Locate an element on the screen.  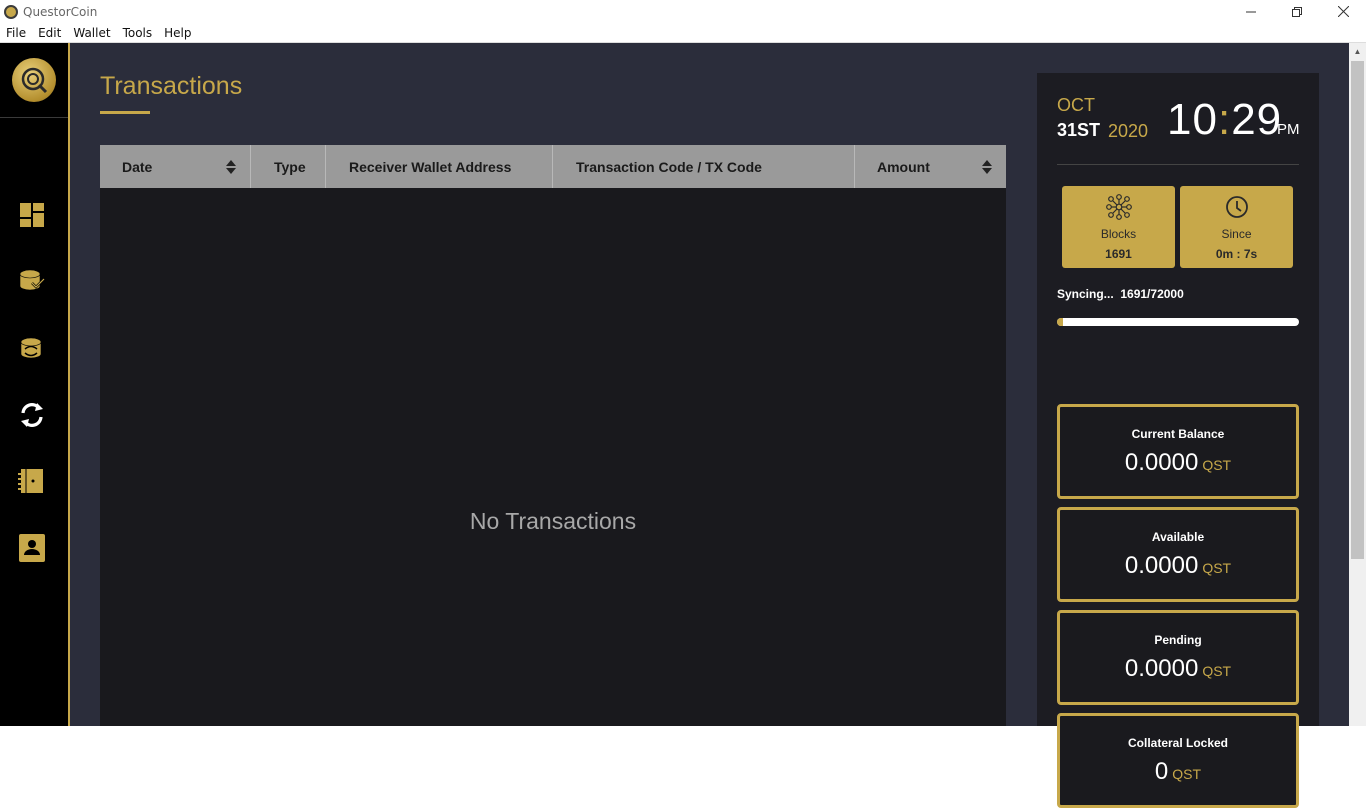
minimize-button is located at coordinates (1251, 11).